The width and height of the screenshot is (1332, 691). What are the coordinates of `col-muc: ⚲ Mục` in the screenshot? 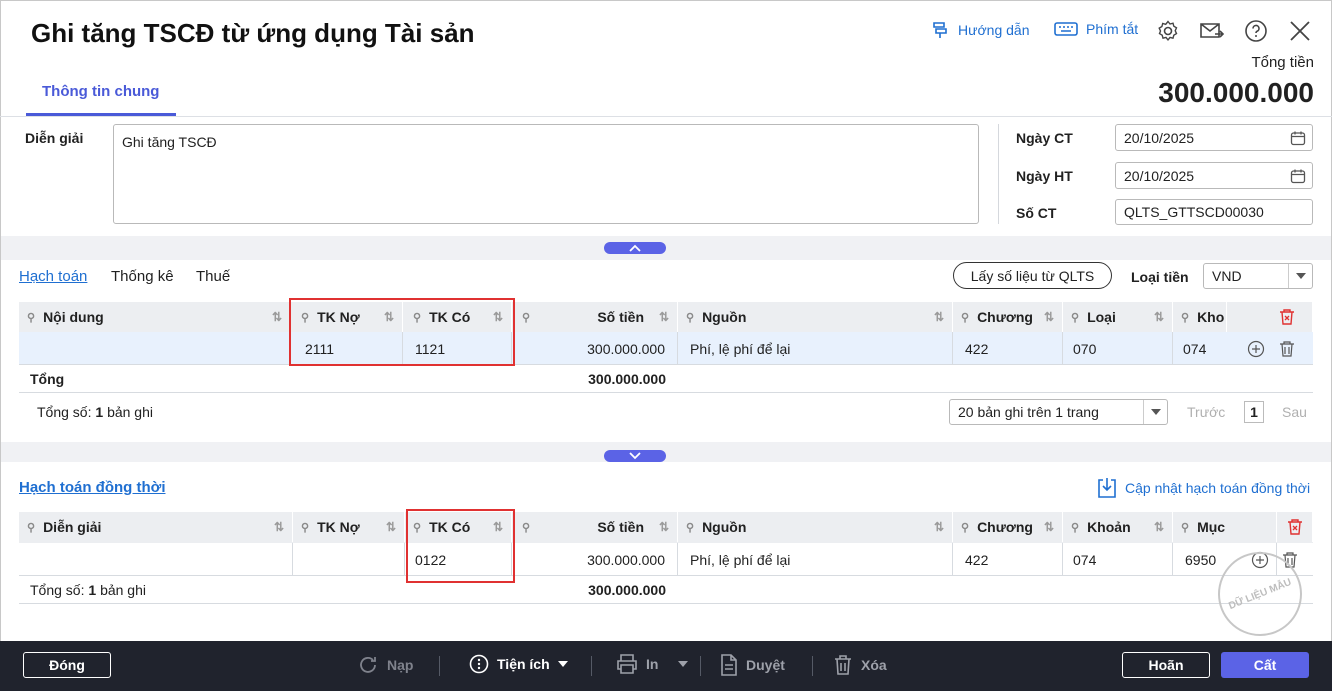 It's located at (1225, 527).